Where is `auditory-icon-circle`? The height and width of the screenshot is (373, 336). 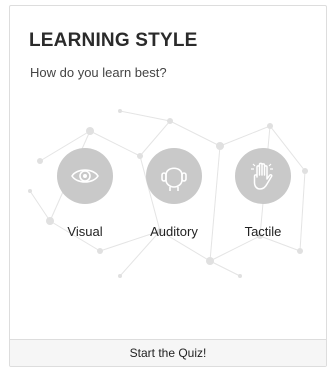
auditory-icon-circle is located at coordinates (174, 176).